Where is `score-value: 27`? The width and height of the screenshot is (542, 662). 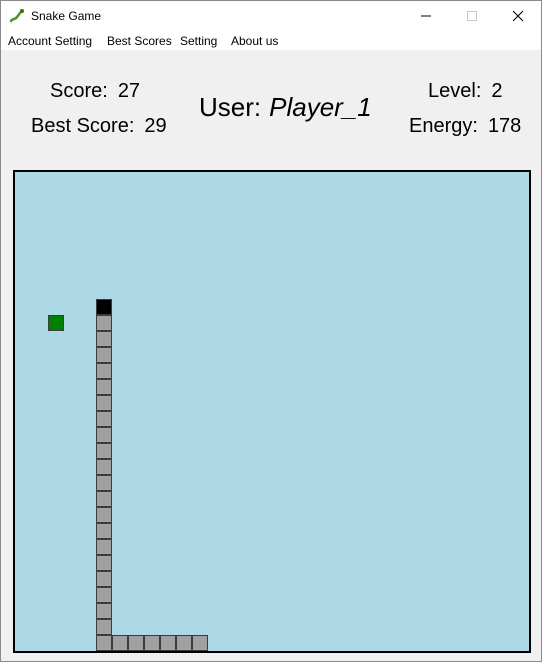 score-value: 27 is located at coordinates (129, 91).